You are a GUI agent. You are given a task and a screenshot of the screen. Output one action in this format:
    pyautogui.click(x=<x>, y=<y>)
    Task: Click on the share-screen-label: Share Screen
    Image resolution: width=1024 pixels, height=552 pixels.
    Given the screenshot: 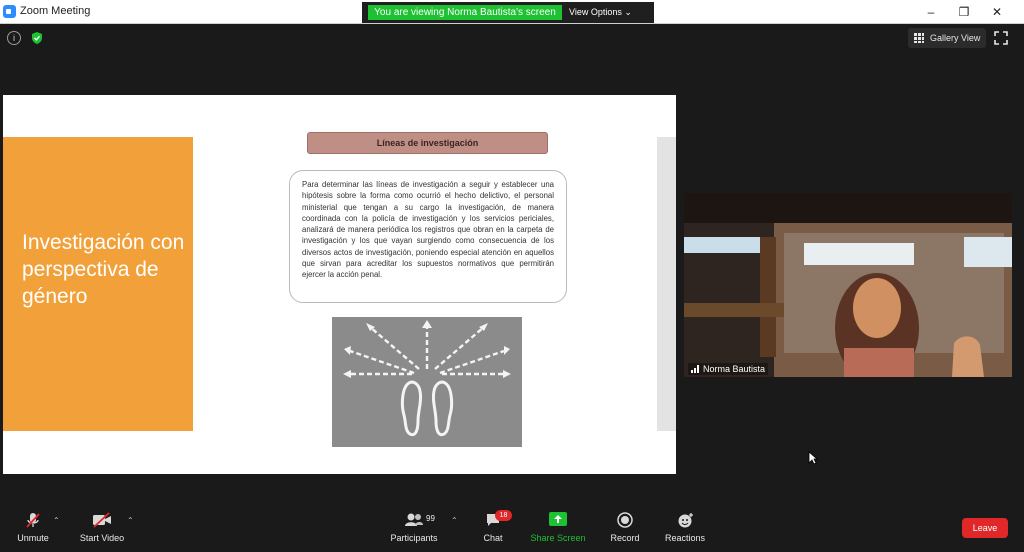 What is the action you would take?
    pyautogui.click(x=558, y=538)
    